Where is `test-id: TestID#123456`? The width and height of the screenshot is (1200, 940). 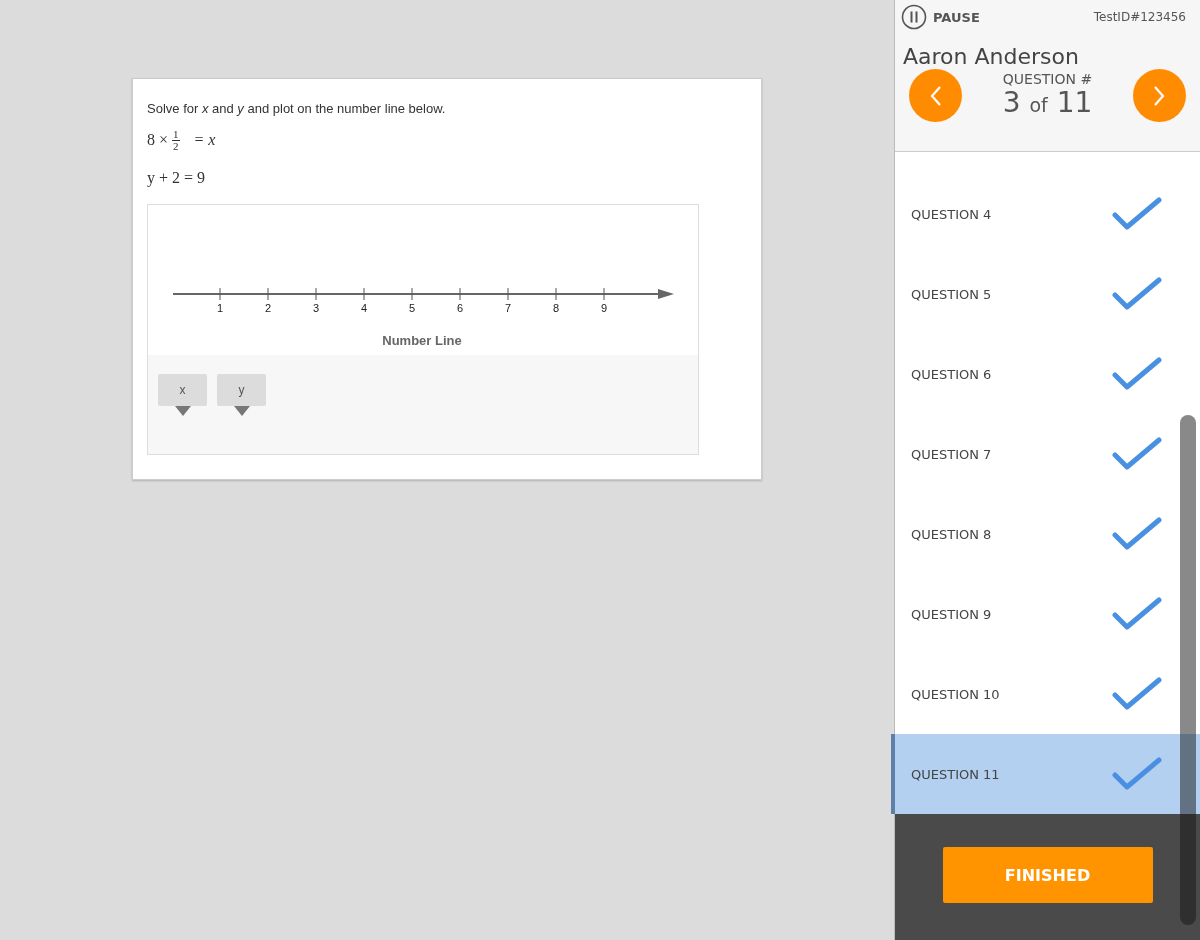 test-id: TestID#123456 is located at coordinates (1139, 17).